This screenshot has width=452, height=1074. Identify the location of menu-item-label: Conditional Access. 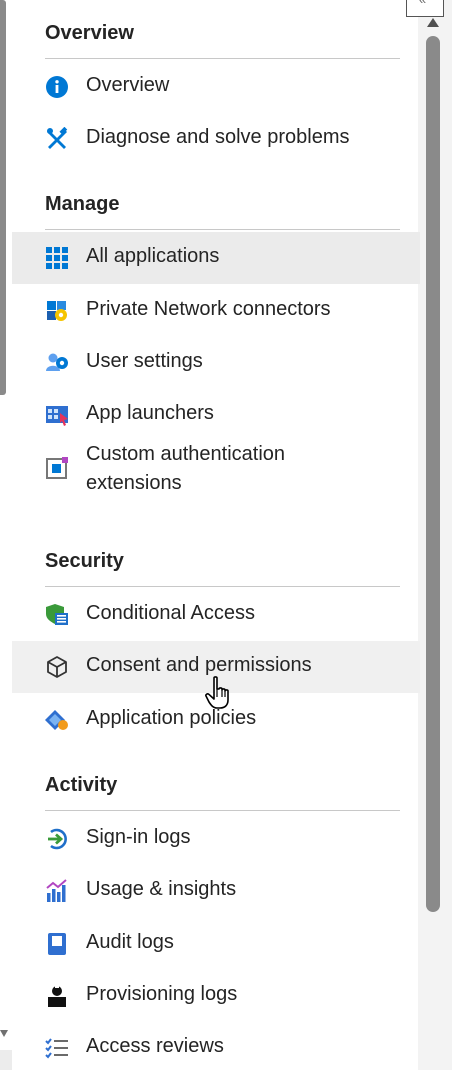
(170, 613).